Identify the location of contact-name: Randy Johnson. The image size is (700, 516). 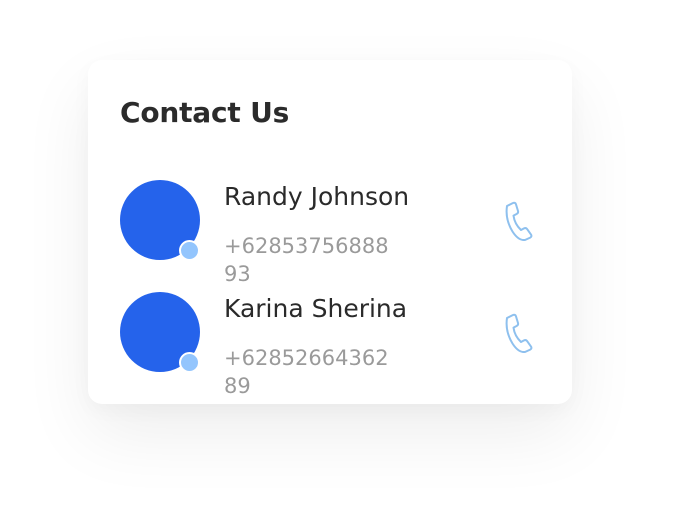
(317, 196).